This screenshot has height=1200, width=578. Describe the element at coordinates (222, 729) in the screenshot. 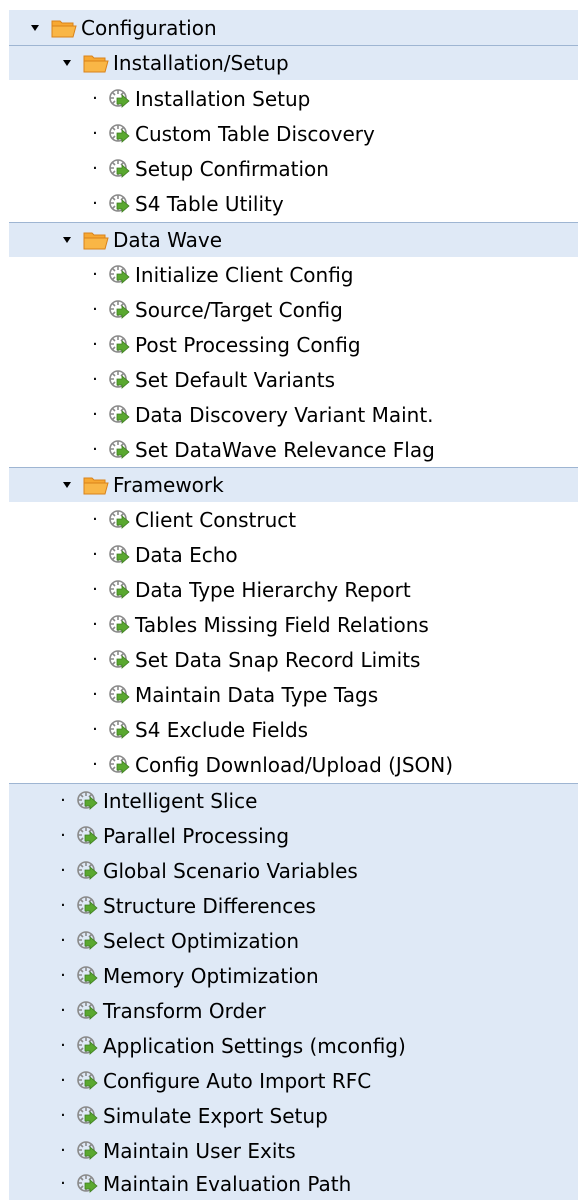

I see `tree-item-label: S4 Exclude Fields` at that location.